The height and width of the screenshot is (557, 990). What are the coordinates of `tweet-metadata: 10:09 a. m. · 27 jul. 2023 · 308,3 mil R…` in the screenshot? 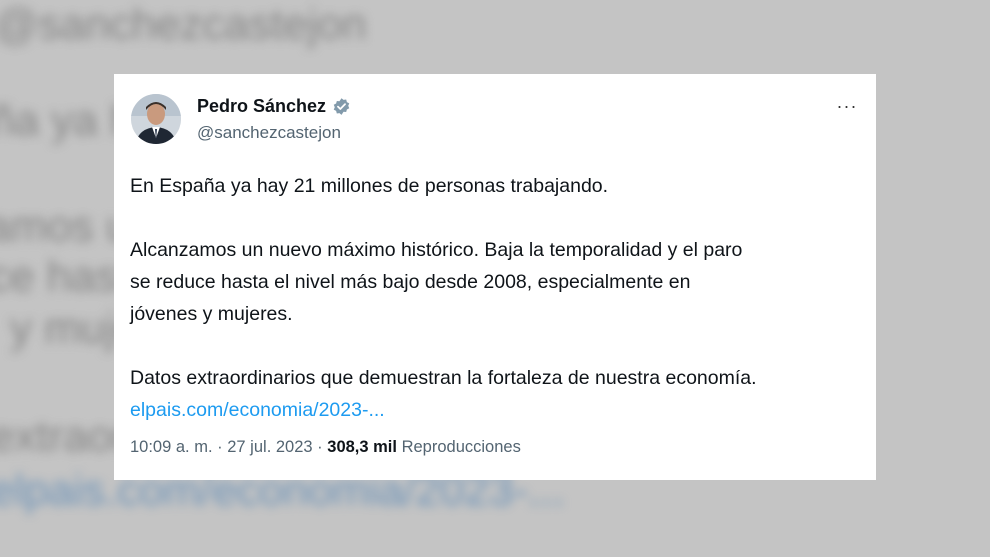 It's located at (325, 447).